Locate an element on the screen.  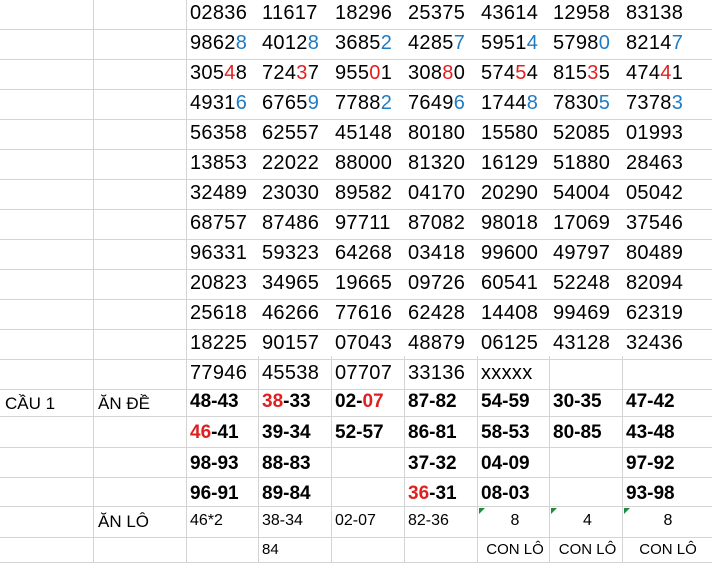
number-cell: 18296 is located at coordinates (363, 13).